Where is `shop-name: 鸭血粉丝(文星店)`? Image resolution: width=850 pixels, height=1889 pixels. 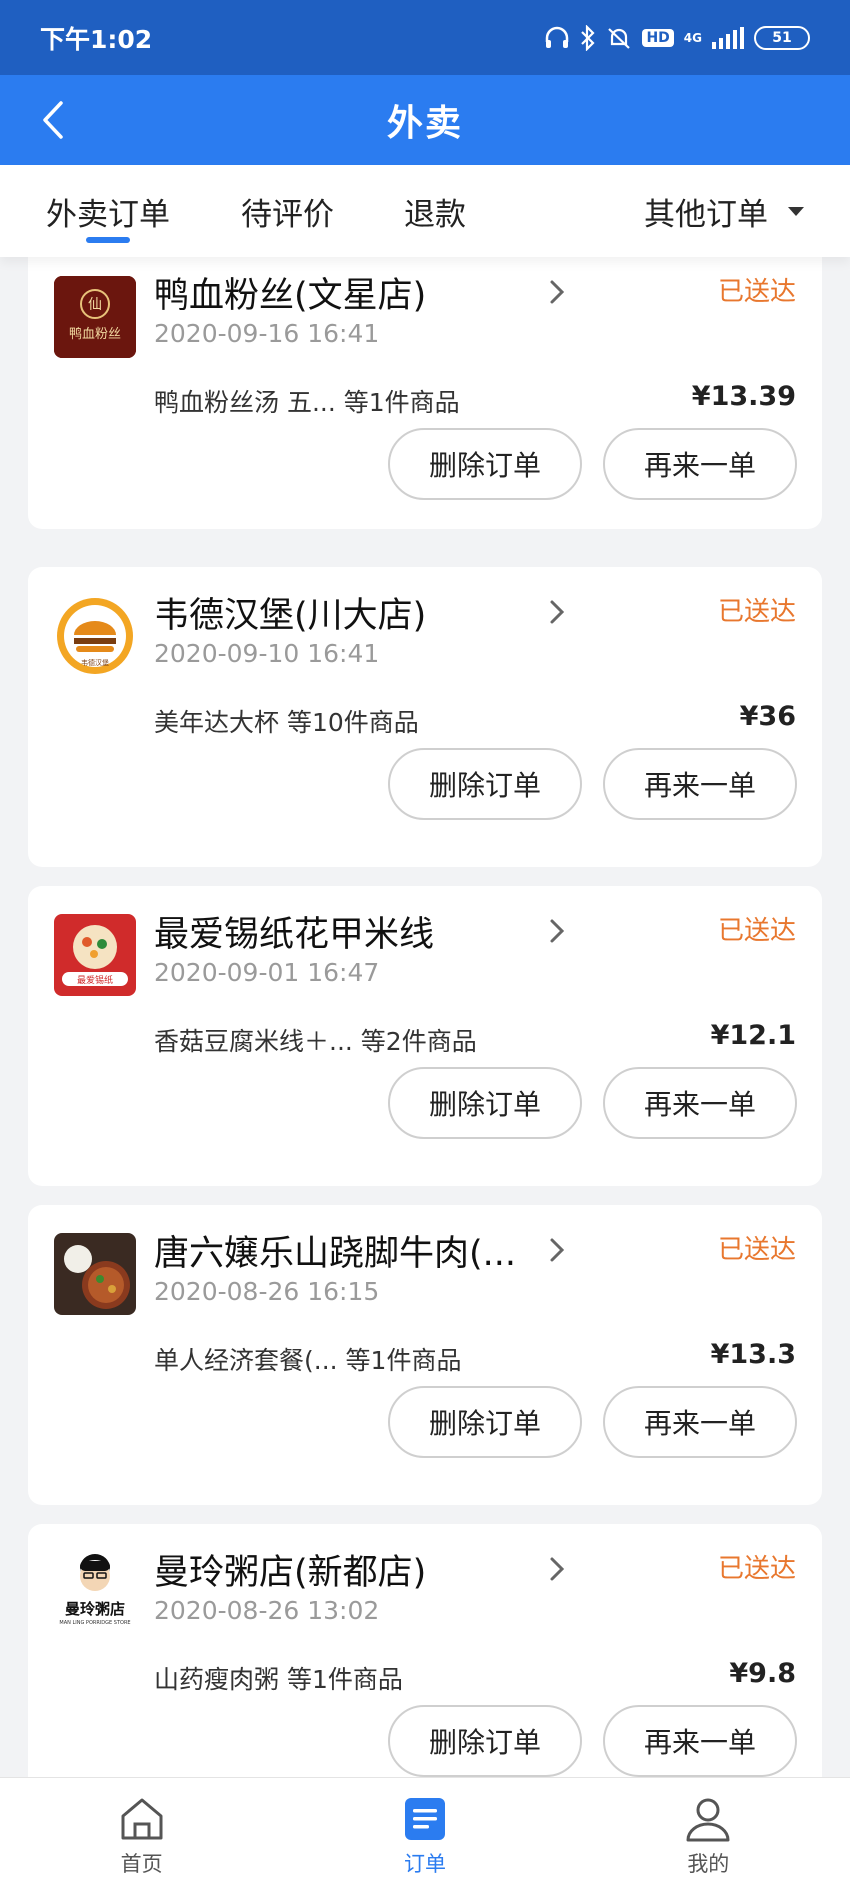 shop-name: 鸭血粉丝(文星店) is located at coordinates (290, 292).